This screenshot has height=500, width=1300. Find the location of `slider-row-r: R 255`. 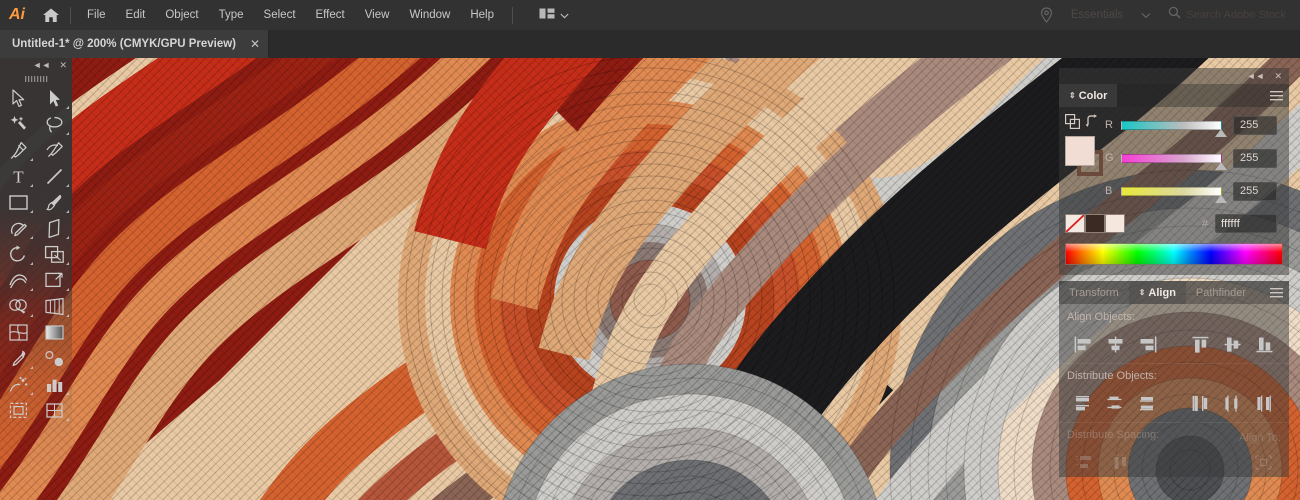

slider-row-r: R 255 is located at coordinates (1191, 125).